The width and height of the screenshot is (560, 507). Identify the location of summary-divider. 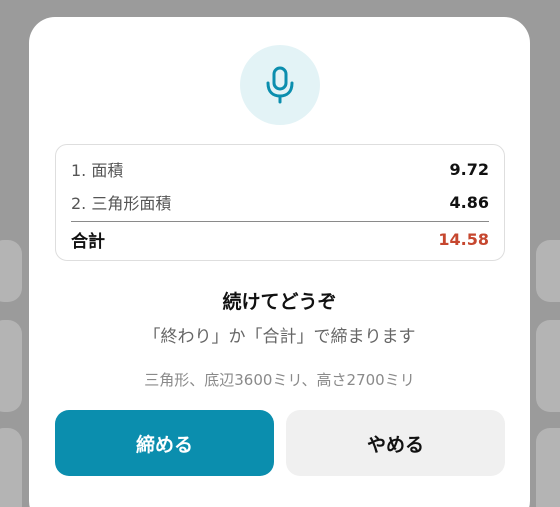
(280, 221).